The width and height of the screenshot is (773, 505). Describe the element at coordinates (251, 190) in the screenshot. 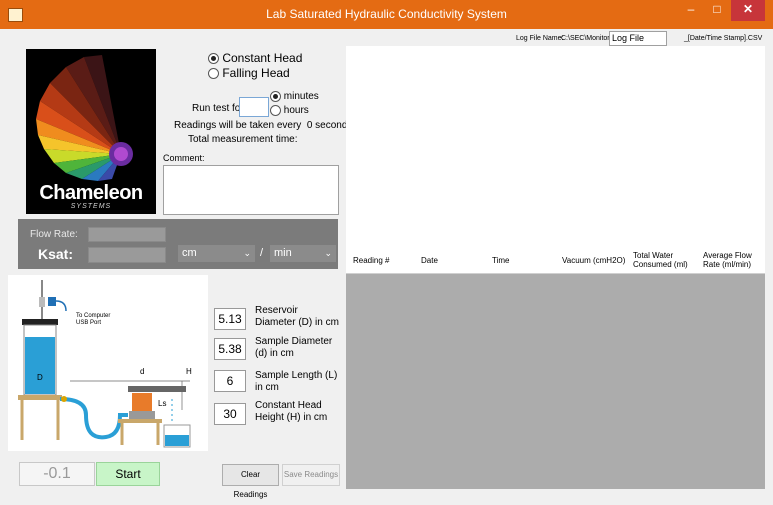

I see `comment-input` at that location.